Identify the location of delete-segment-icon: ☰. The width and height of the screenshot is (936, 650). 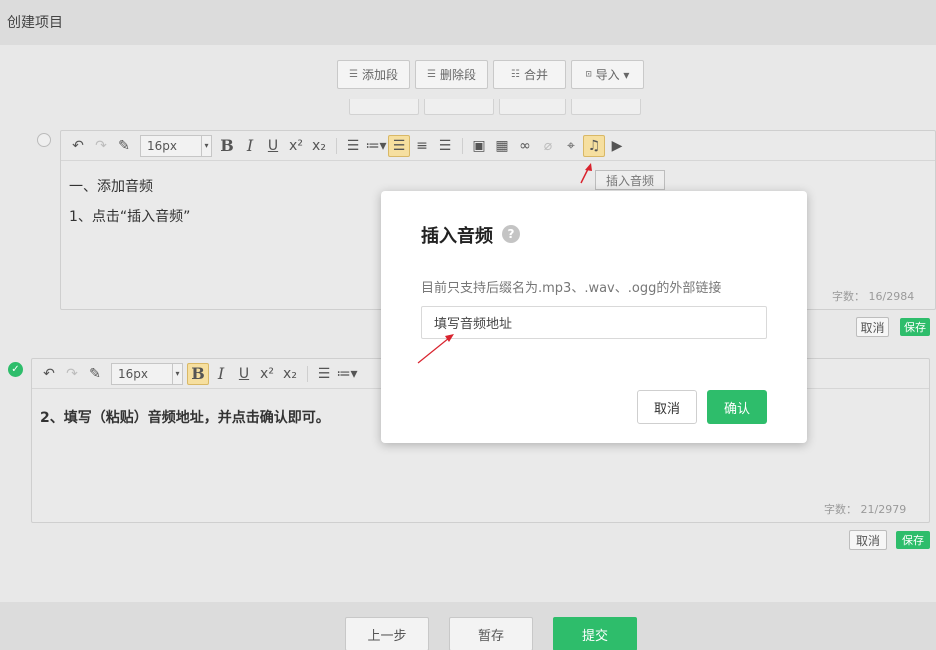
(431, 74).